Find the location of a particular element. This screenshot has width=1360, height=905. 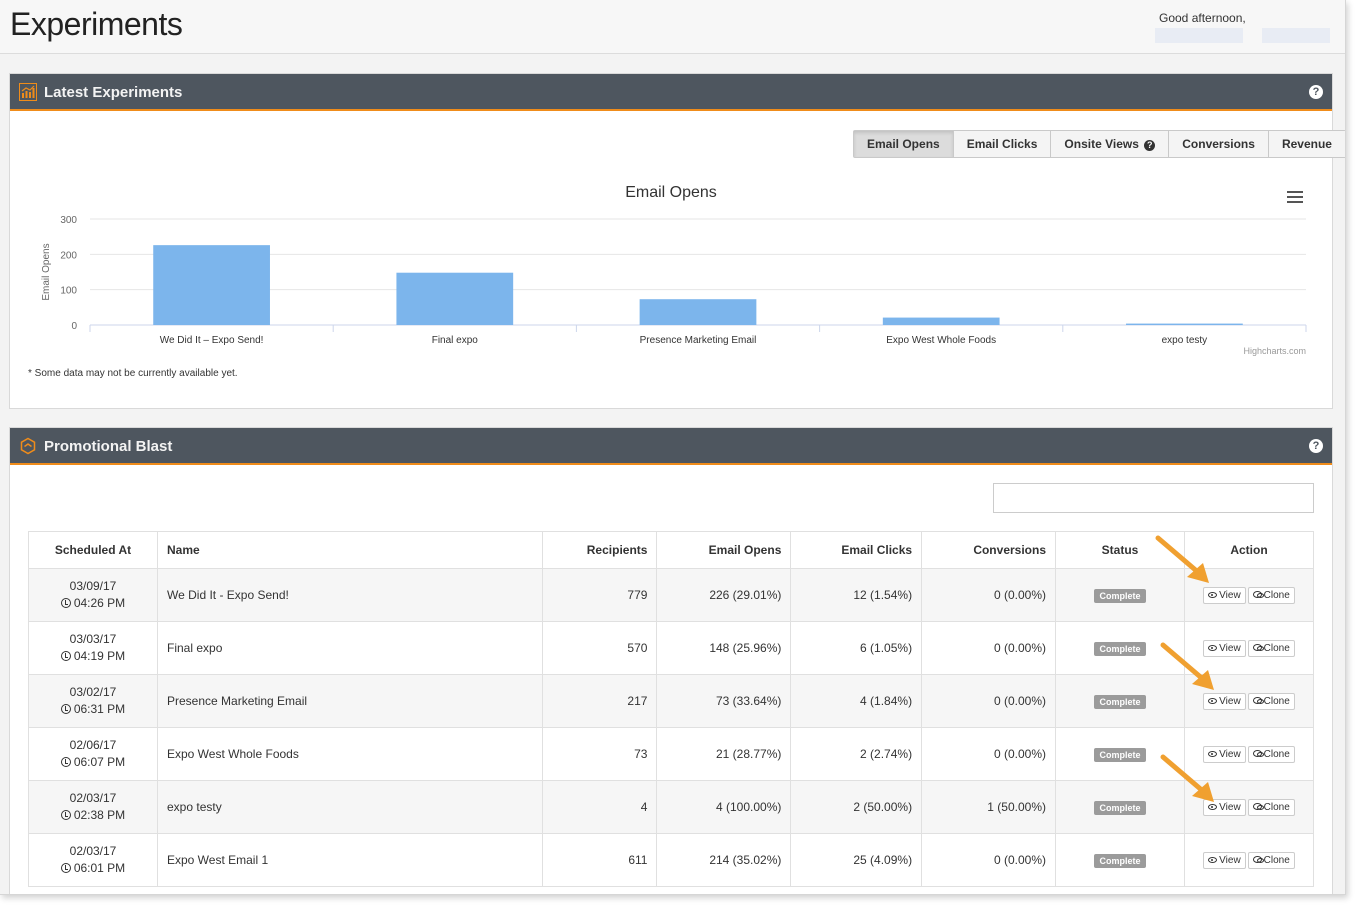

recipients-cell: 570 is located at coordinates (599, 648).